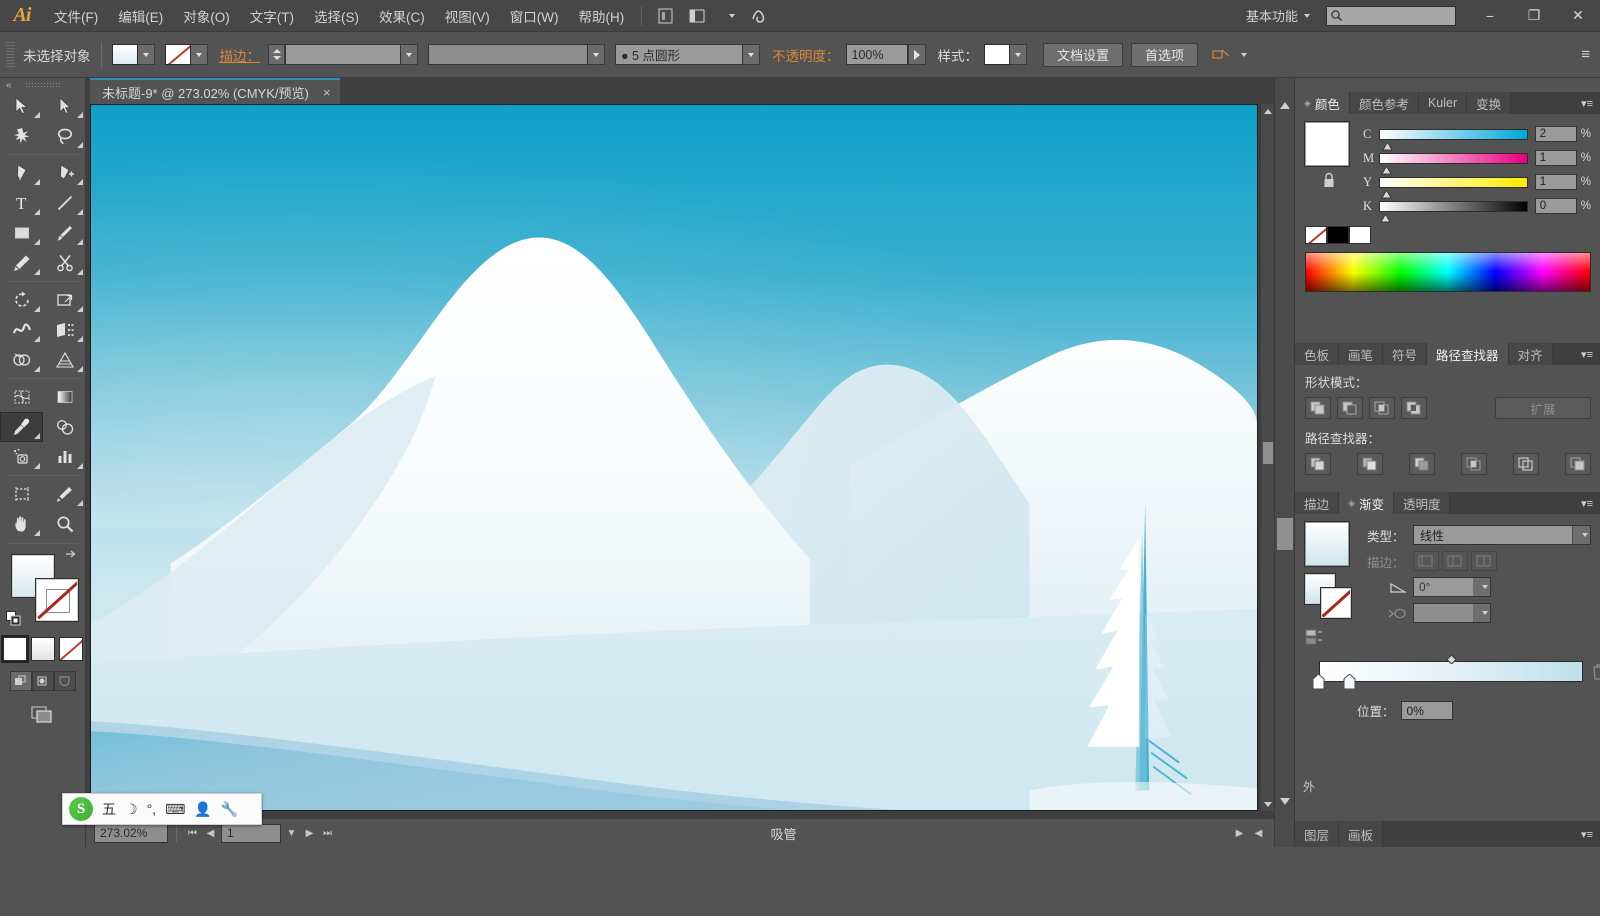  What do you see at coordinates (1387, 144) in the screenshot?
I see `slider-knob-c` at bounding box center [1387, 144].